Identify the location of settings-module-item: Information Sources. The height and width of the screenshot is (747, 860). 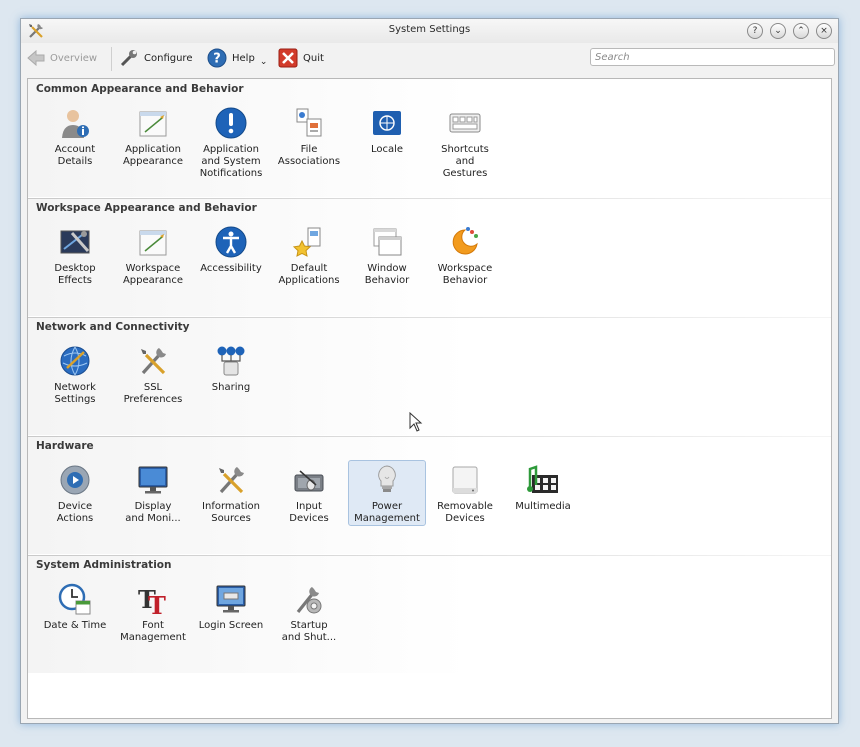
(231, 493).